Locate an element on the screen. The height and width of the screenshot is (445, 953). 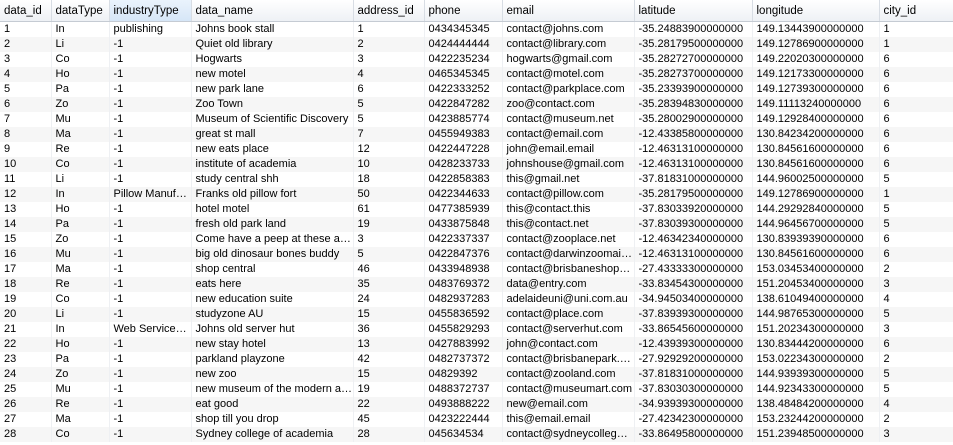
cell-datatype: Pa is located at coordinates (80, 224).